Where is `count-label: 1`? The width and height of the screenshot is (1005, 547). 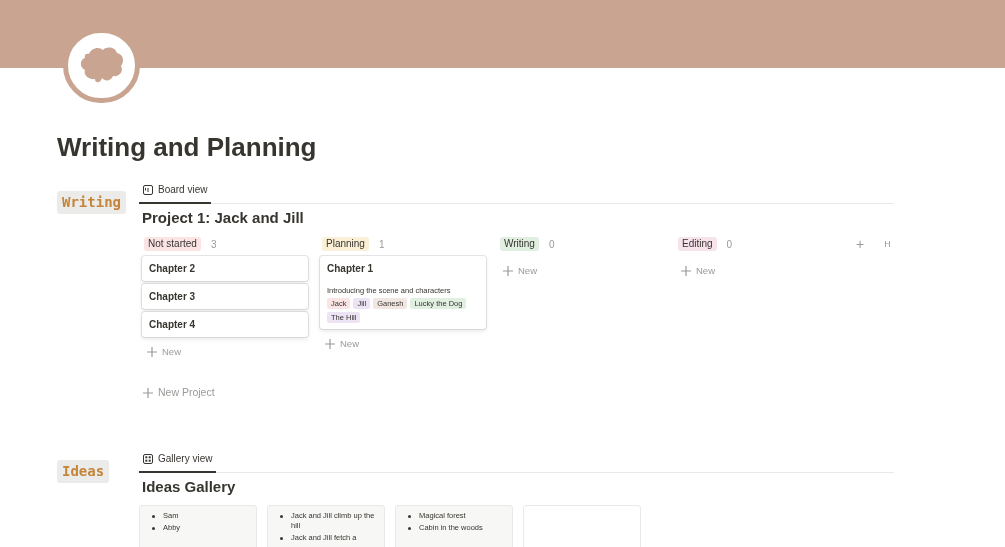
count-label: 1 is located at coordinates (381, 244).